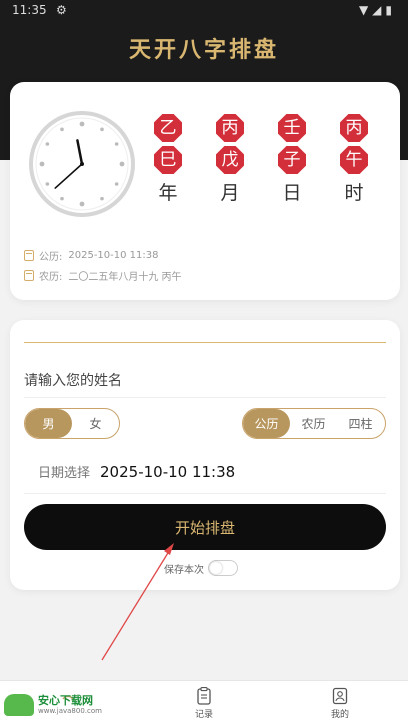 The image size is (408, 725). What do you see at coordinates (205, 381) in the screenshot?
I see `name-input` at bounding box center [205, 381].